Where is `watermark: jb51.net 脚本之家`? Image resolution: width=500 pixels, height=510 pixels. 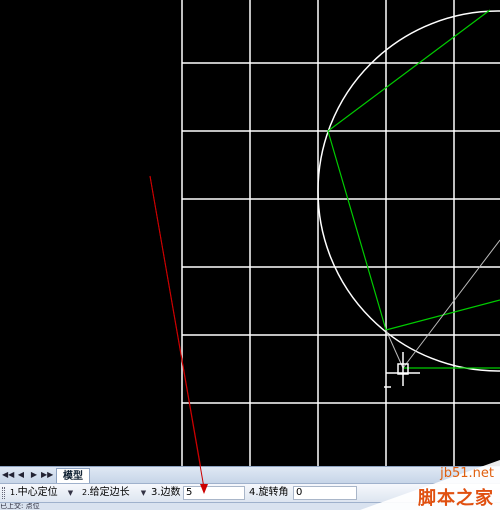
watermark: jb51.net 脚本之家 is located at coordinates (430, 485).